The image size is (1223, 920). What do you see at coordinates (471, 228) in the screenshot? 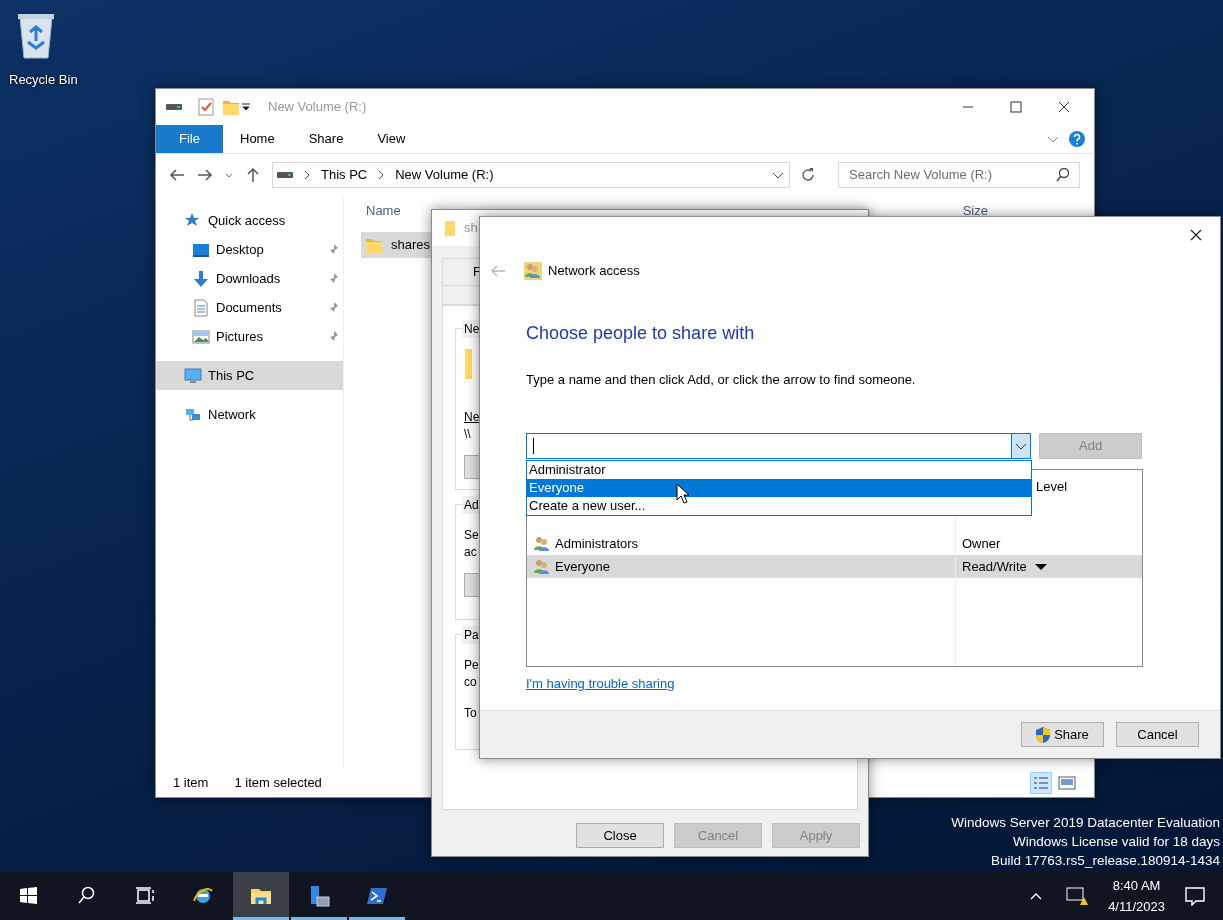
I see `window-title: sh` at bounding box center [471, 228].